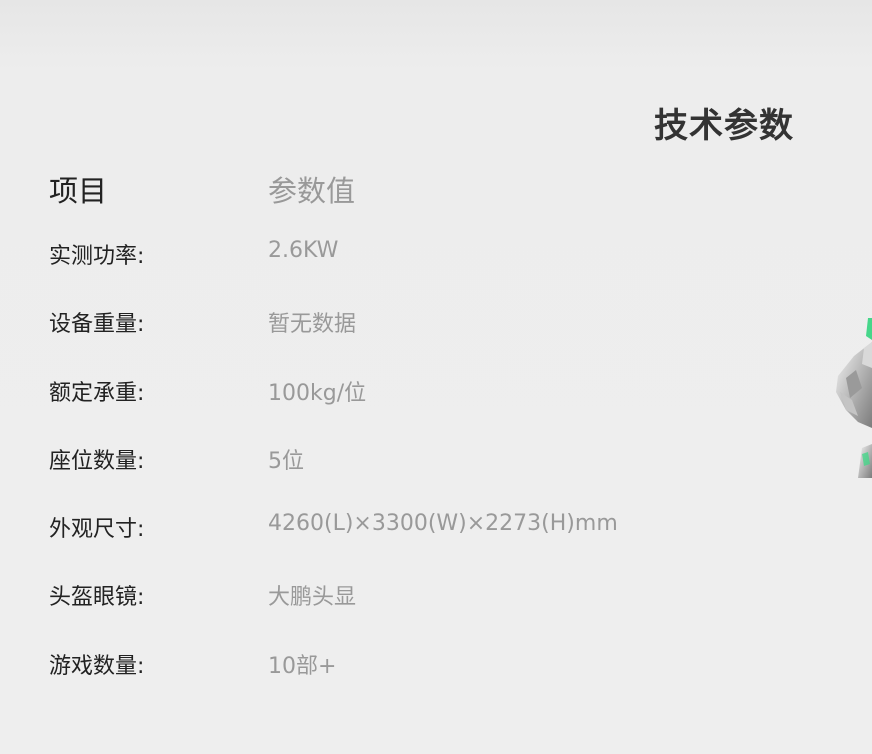  I want to click on spec-value: 10部+, so click(302, 666).